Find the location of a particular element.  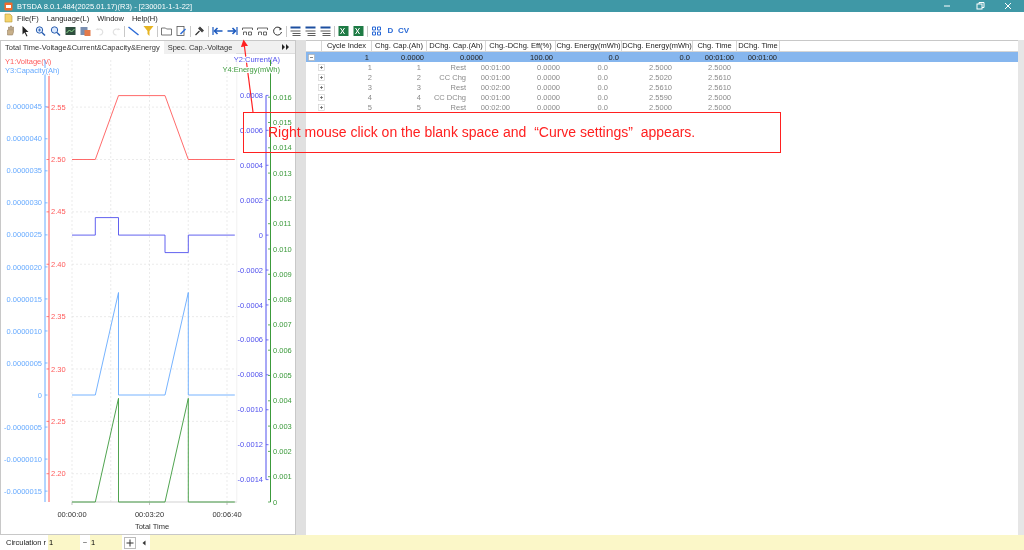

add-button is located at coordinates (130, 542).